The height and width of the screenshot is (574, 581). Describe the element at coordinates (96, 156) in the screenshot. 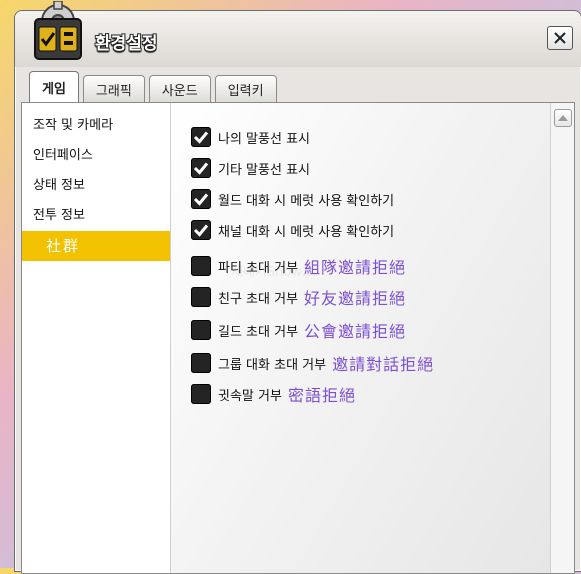

I see `sidebar-item-interface: 인터페이스` at that location.